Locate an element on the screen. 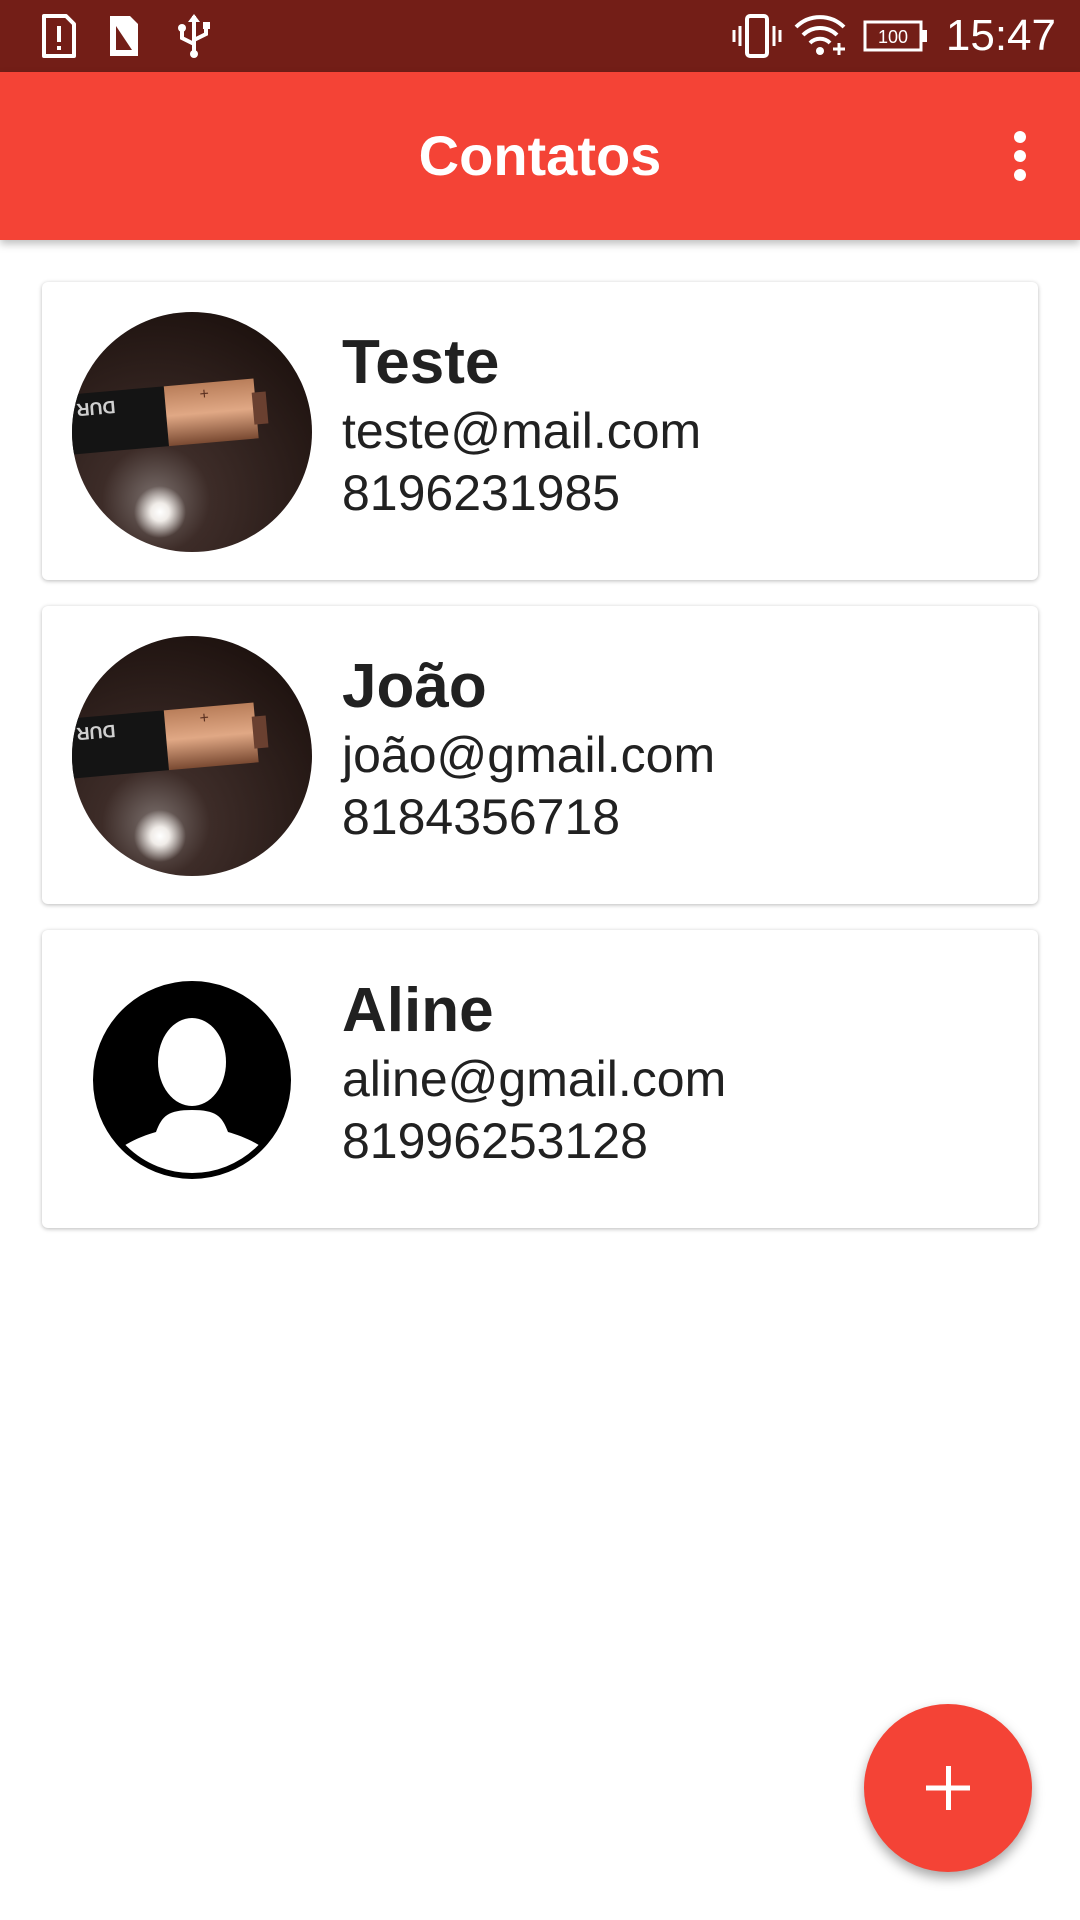 This screenshot has height=1920, width=1080. contact-name: João is located at coordinates (414, 686).